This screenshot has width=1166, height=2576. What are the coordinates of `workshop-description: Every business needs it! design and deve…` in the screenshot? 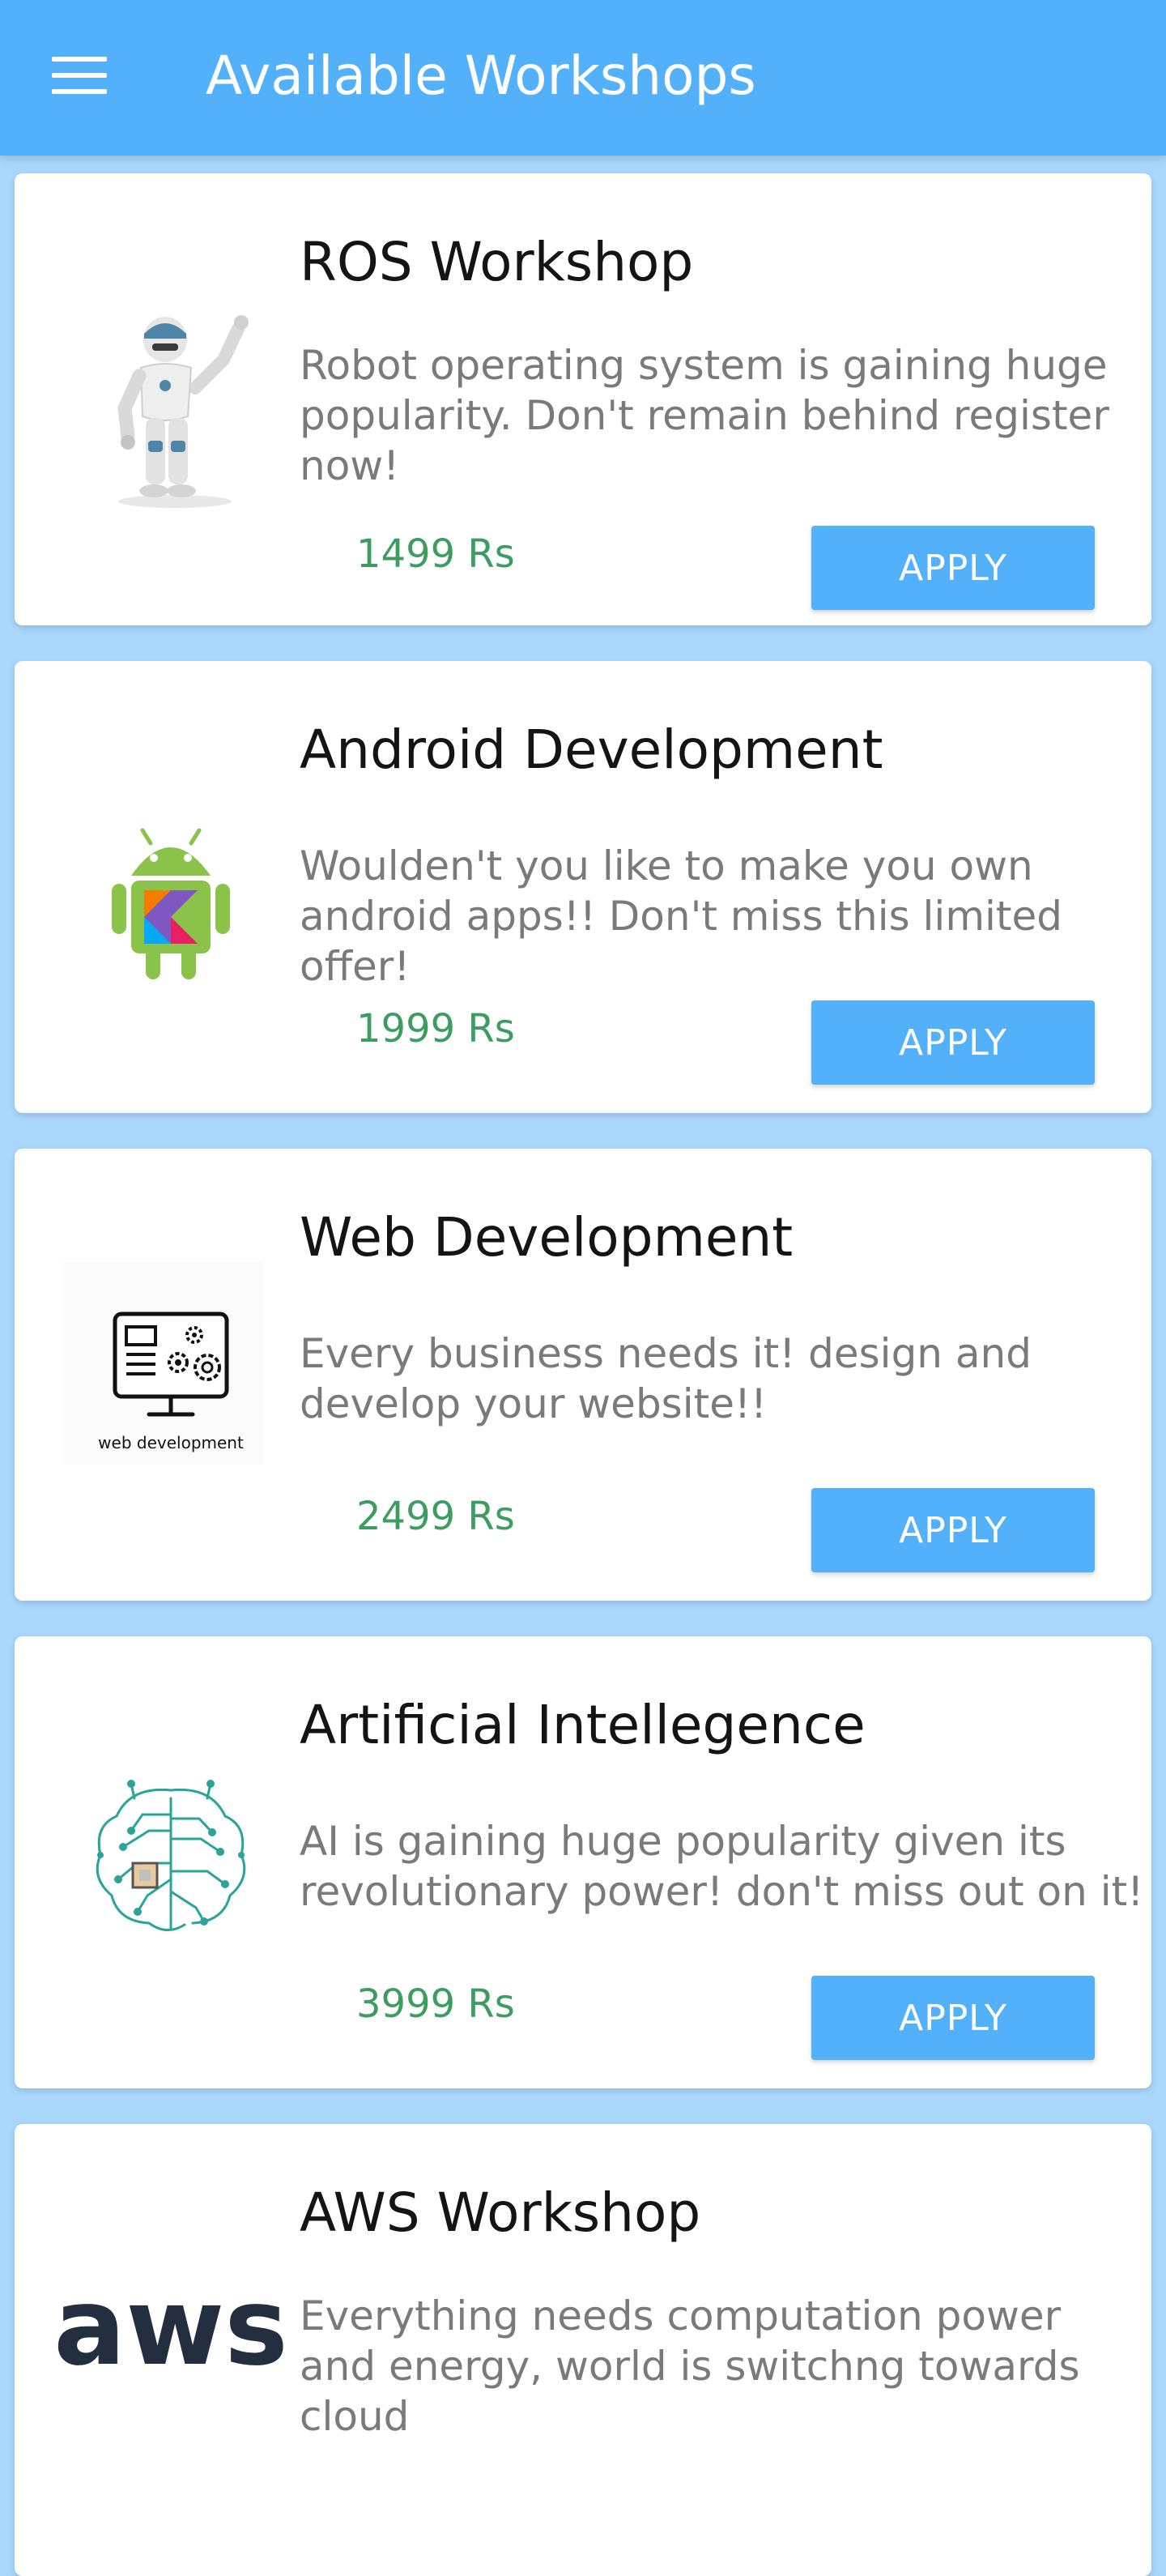 It's located at (666, 1379).